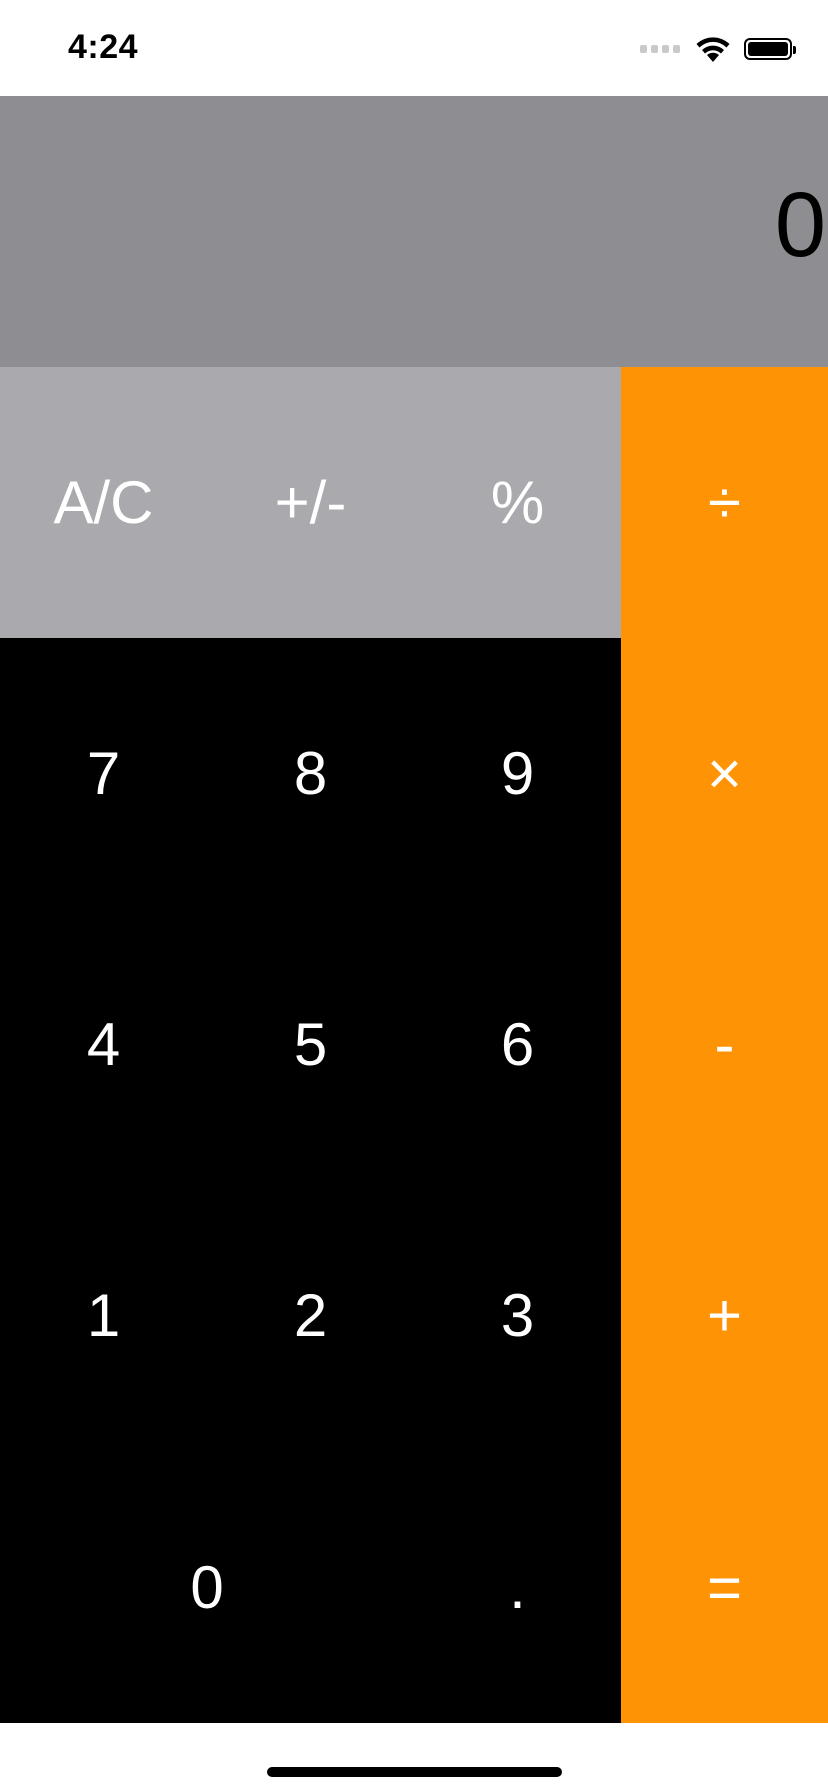 The height and width of the screenshot is (1792, 828). Describe the element at coordinates (724, 502) in the screenshot. I see `divide-button: ÷` at that location.